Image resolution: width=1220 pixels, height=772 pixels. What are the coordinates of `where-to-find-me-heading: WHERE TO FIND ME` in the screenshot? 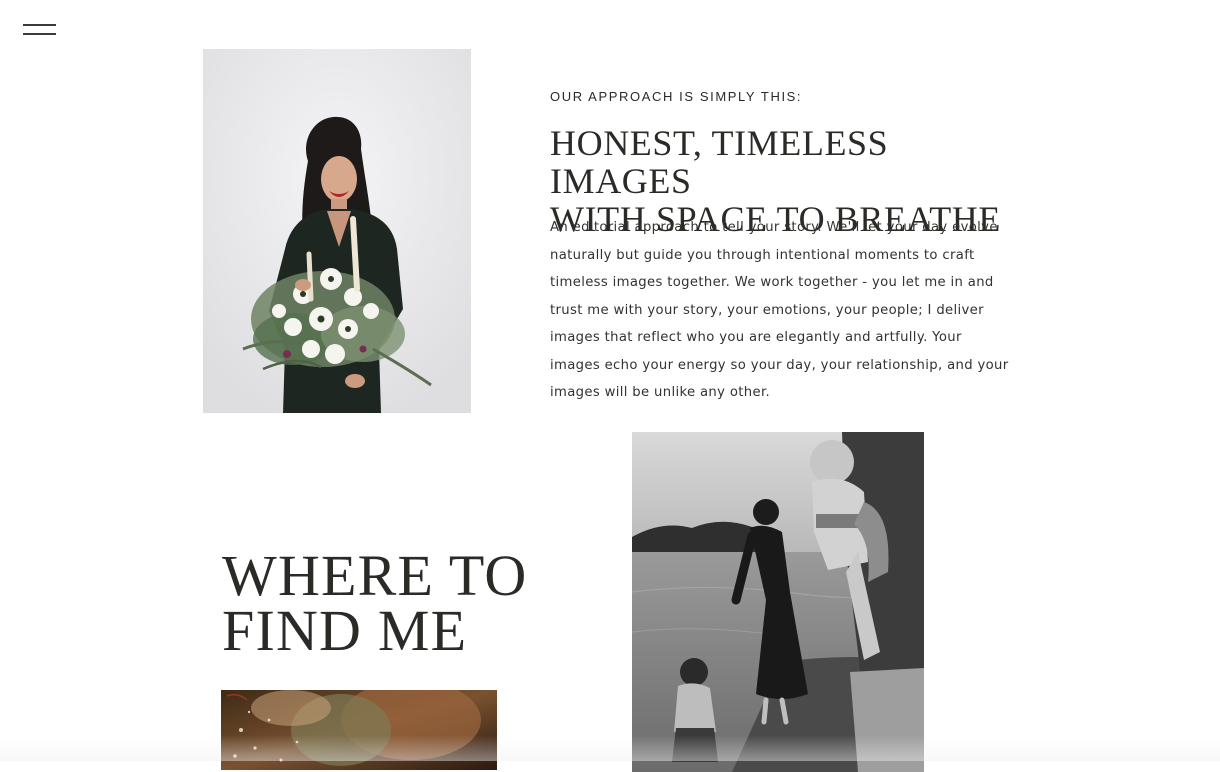 It's located at (382, 603).